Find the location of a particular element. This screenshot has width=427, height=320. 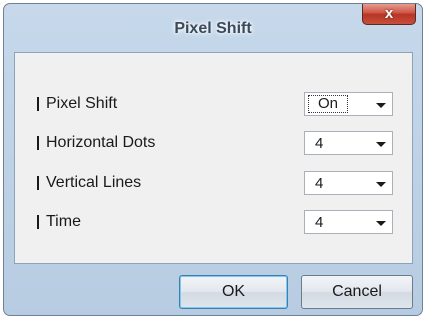

setting-label-text: Horizontal Dots is located at coordinates (101, 142).